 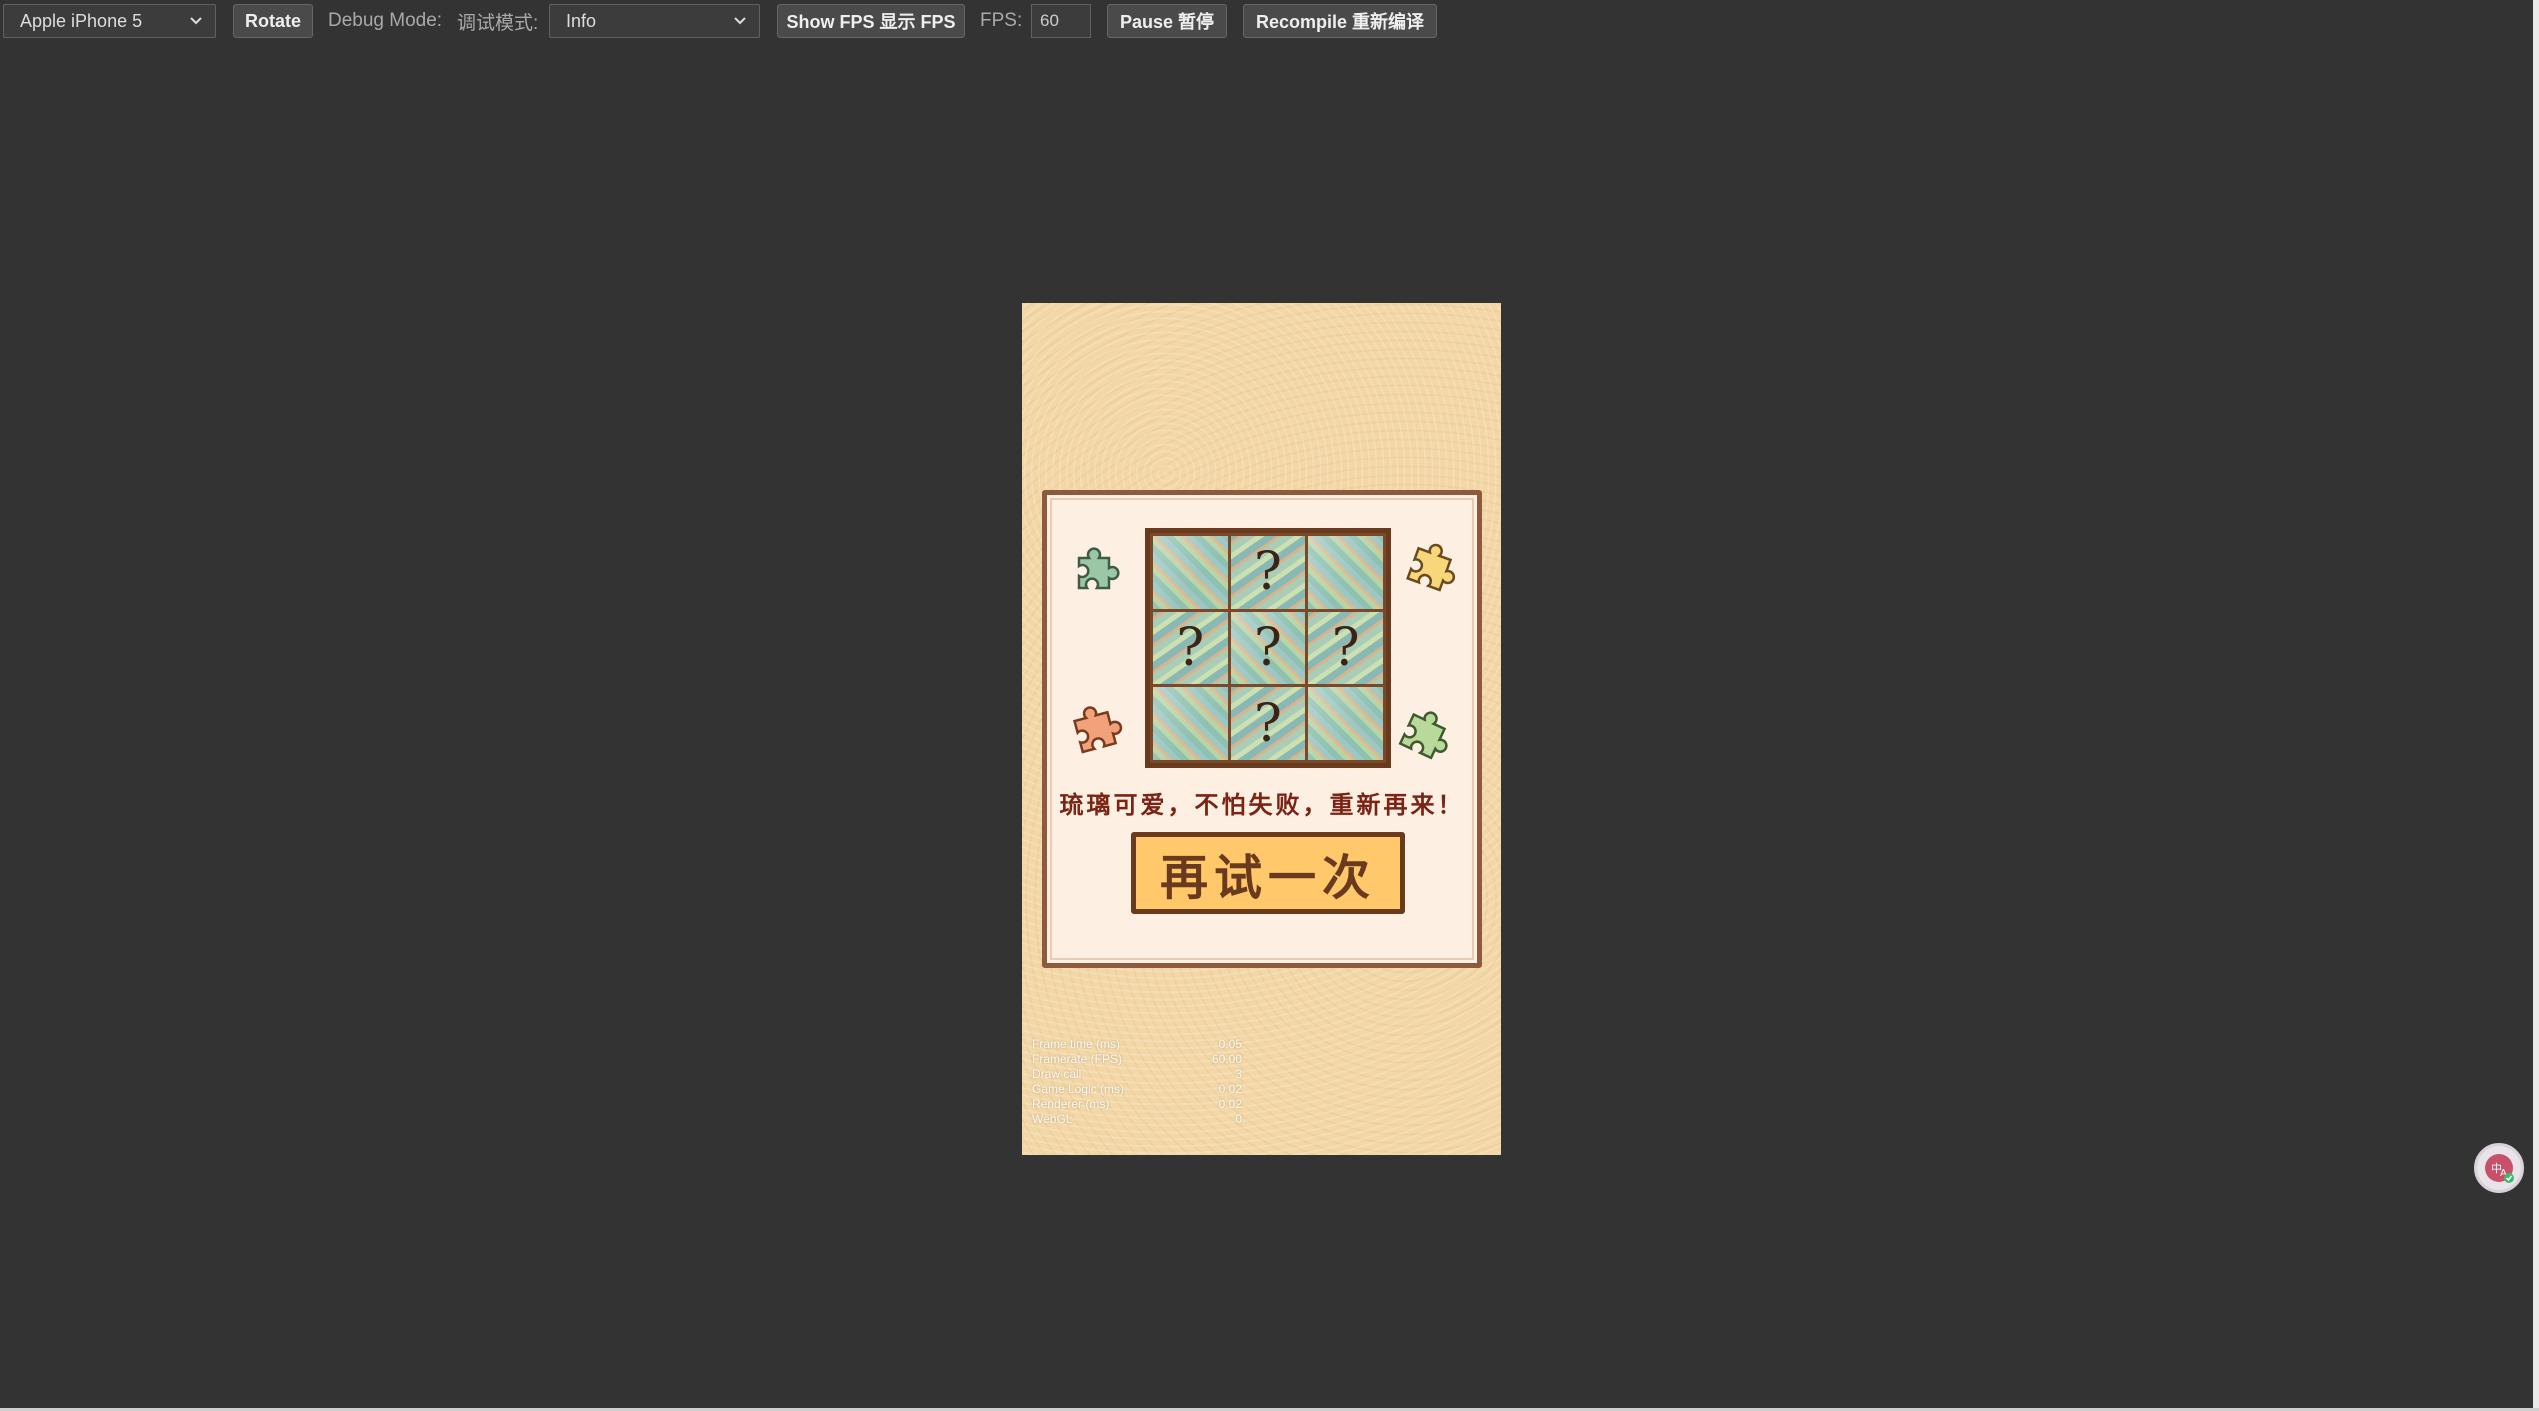 What do you see at coordinates (1262, 805) in the screenshot?
I see `encouragement-message: 琉璃可爱，不怕失败，重新再来！` at bounding box center [1262, 805].